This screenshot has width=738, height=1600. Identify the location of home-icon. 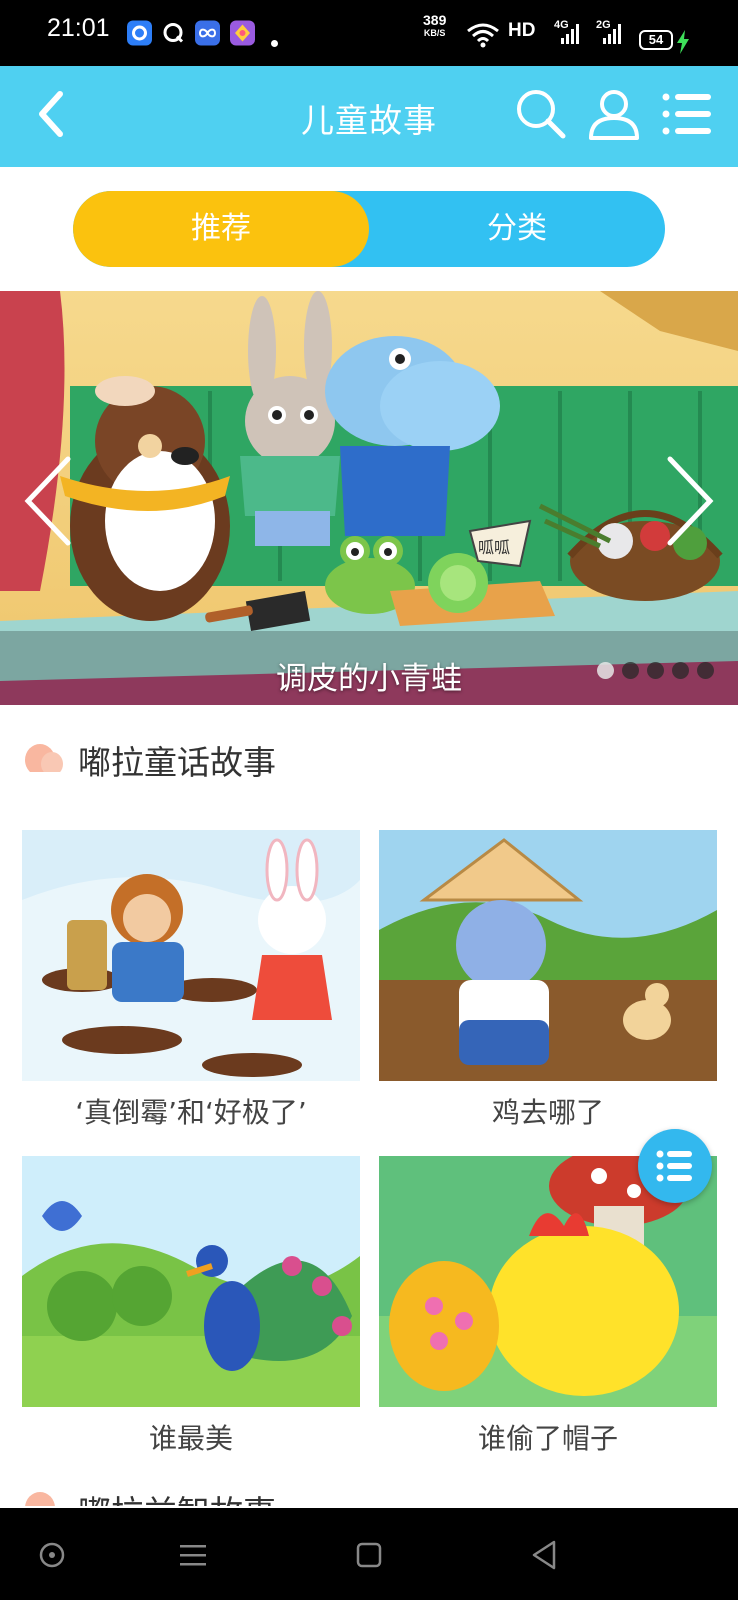
(369, 1555).